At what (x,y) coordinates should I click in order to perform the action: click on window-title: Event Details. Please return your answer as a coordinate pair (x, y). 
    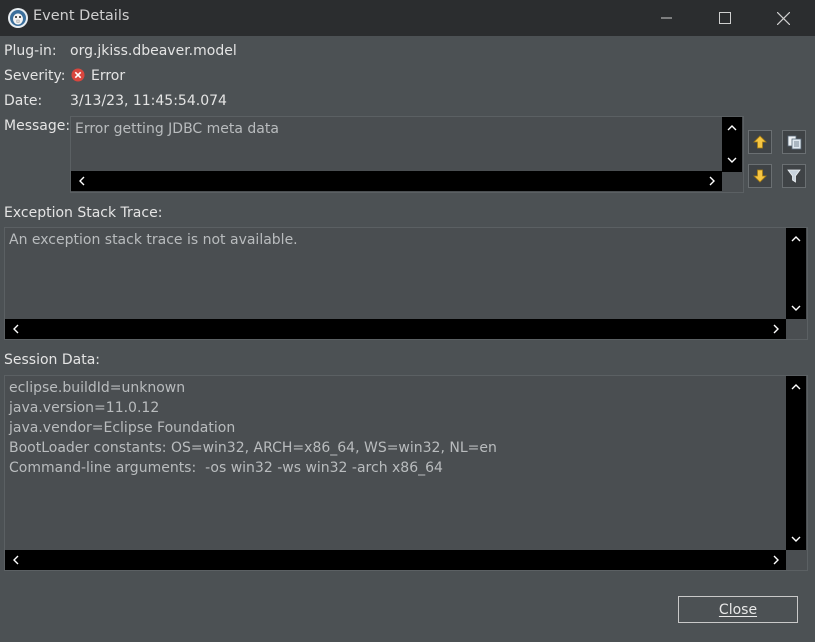
    Looking at the image, I should click on (81, 16).